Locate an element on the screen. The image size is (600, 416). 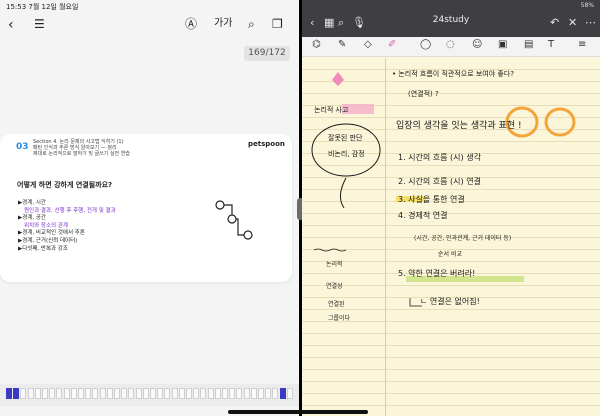
toc-icon: ☰ is located at coordinates (39, 24).